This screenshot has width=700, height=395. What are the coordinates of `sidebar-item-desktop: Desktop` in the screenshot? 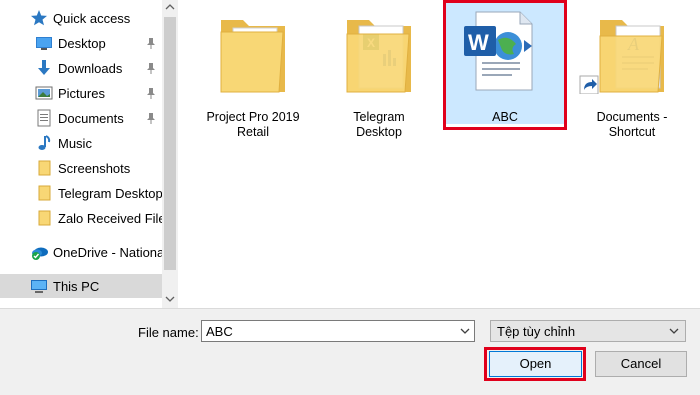 It's located at (81, 43).